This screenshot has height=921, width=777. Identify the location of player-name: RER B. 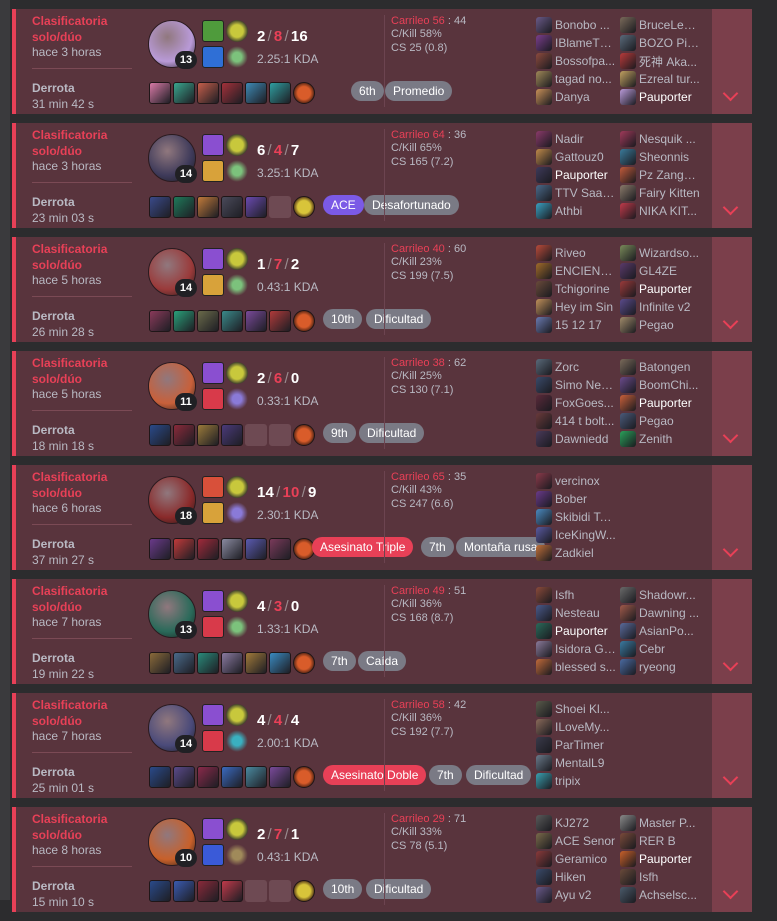
(669, 841).